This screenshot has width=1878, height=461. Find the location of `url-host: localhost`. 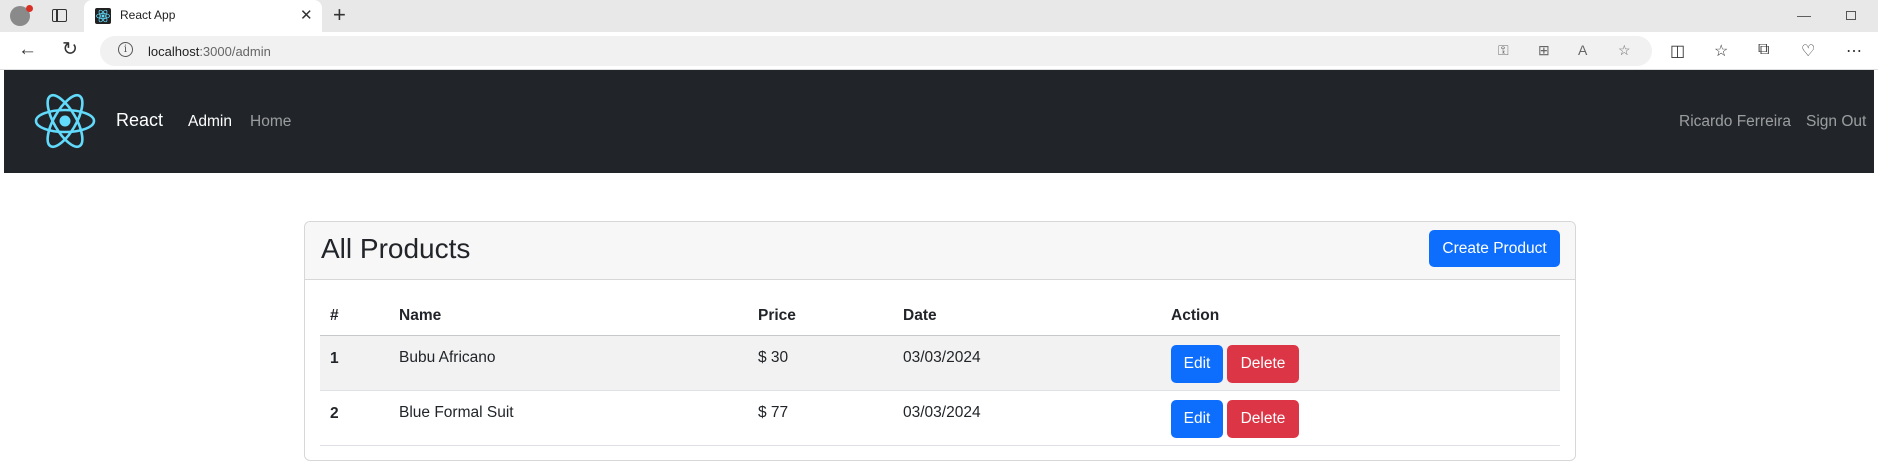

url-host: localhost is located at coordinates (174, 51).